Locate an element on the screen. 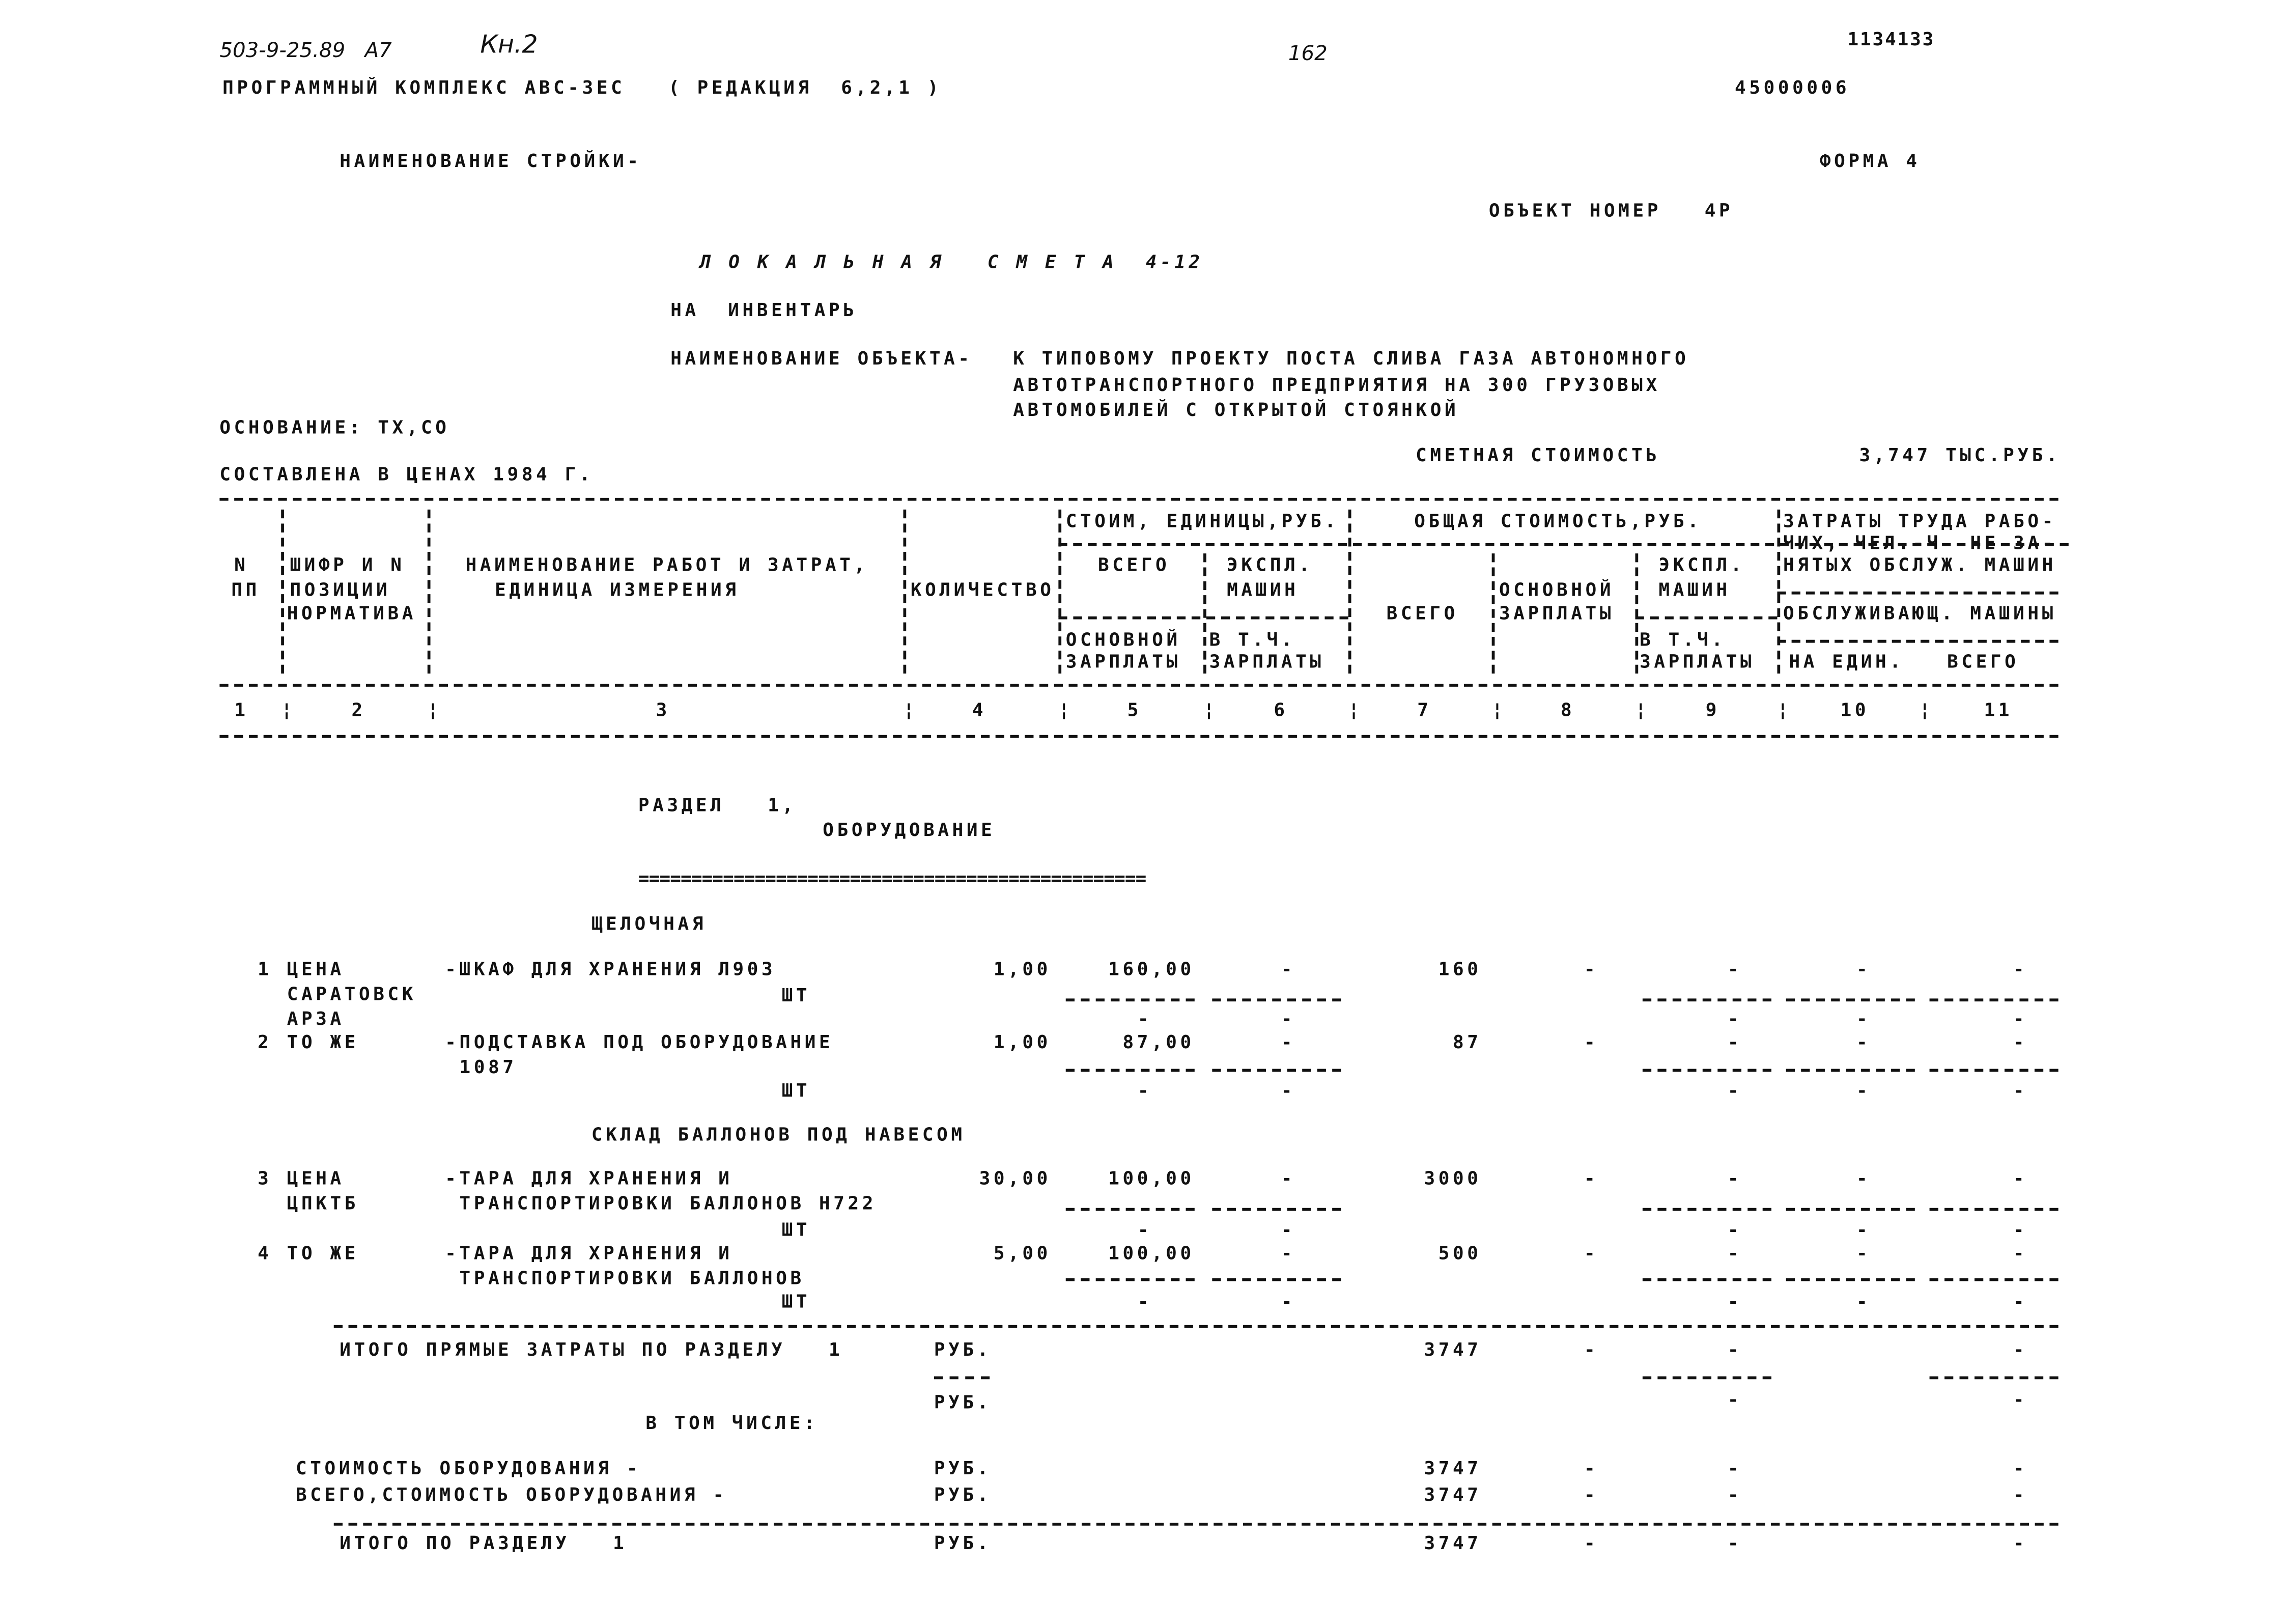 This screenshot has height=1624, width=2284. header-unit-total: ВСЕГО is located at coordinates (1134, 564).